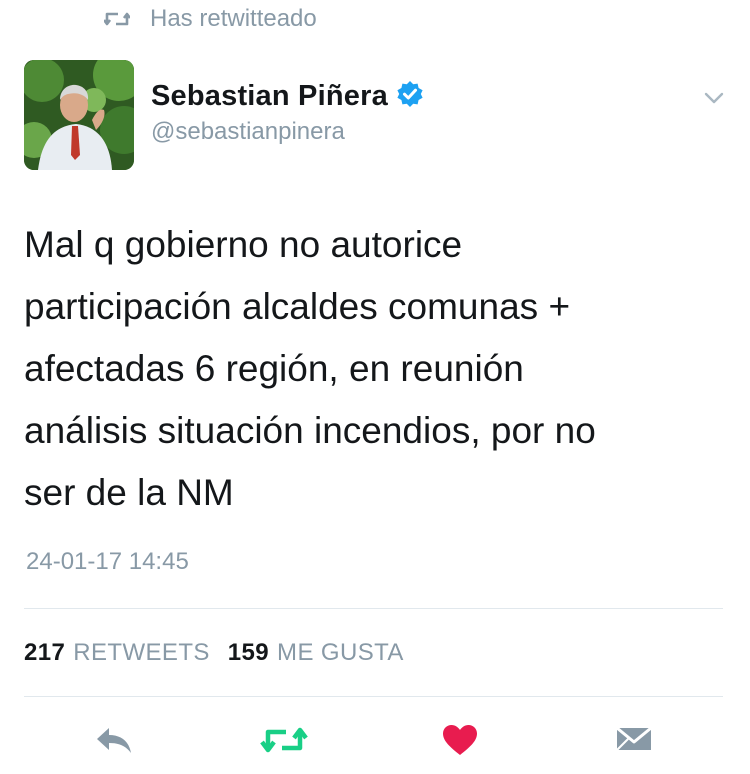 The image size is (750, 774). What do you see at coordinates (340, 652) in the screenshot?
I see `likes-label: ME GUSTA` at bounding box center [340, 652].